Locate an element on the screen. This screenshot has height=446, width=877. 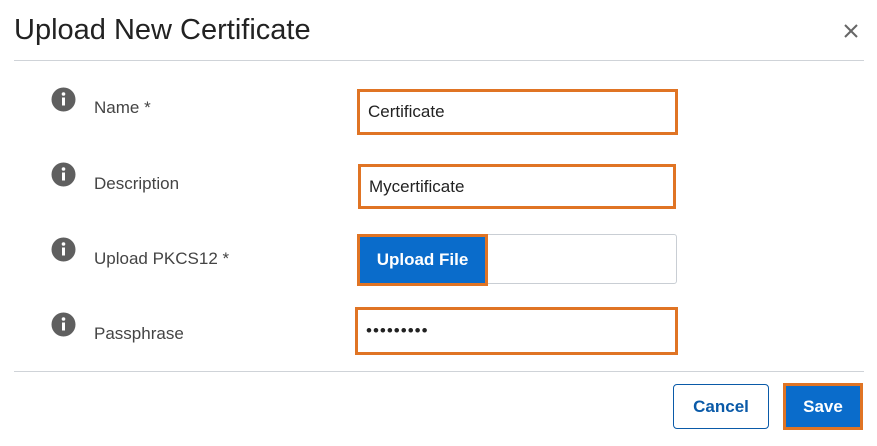
upload-pkcs12-label: Upload PKCS12 * is located at coordinates (162, 258).